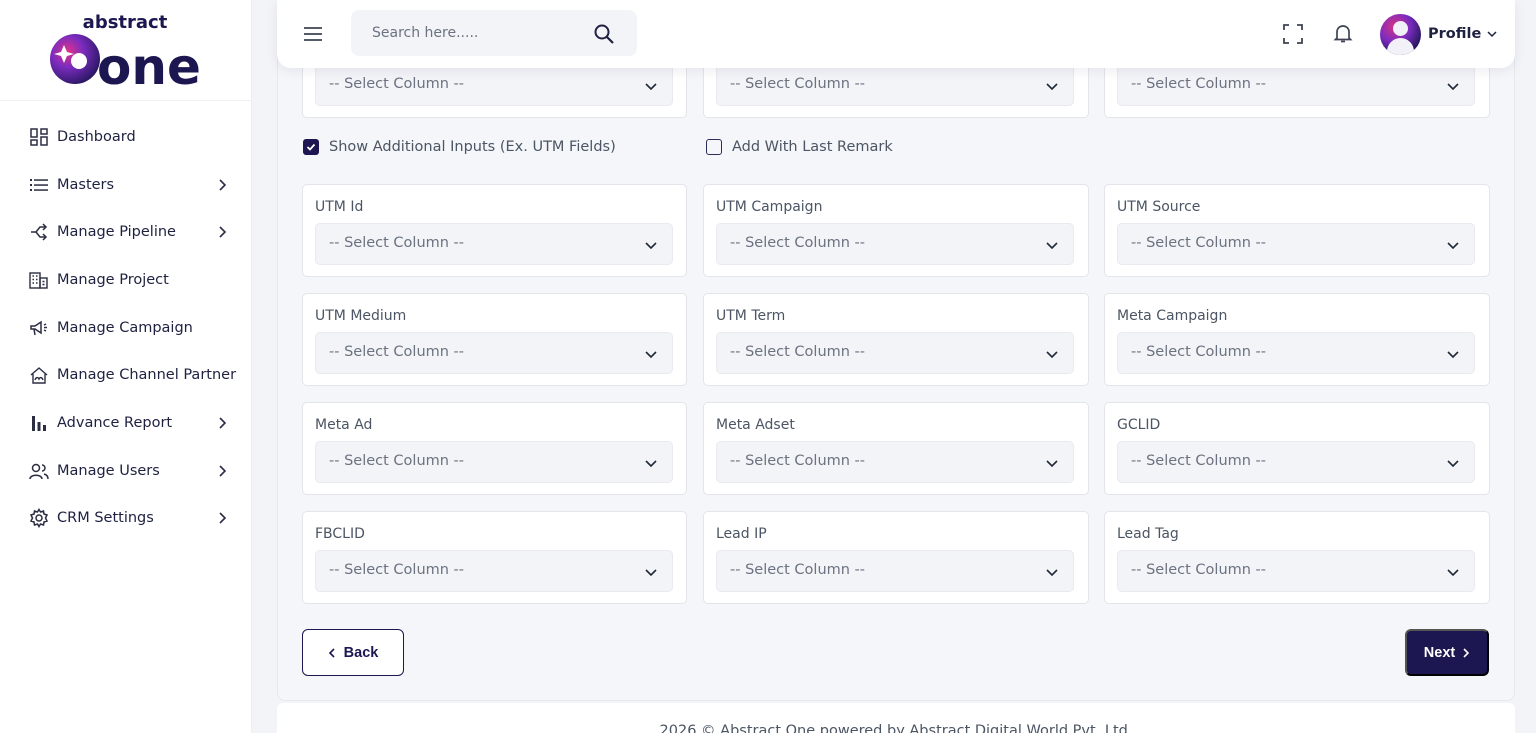 This screenshot has height=733, width=1536. Describe the element at coordinates (895, 462) in the screenshot. I see `meta-adset-select: -- Select Column --` at that location.